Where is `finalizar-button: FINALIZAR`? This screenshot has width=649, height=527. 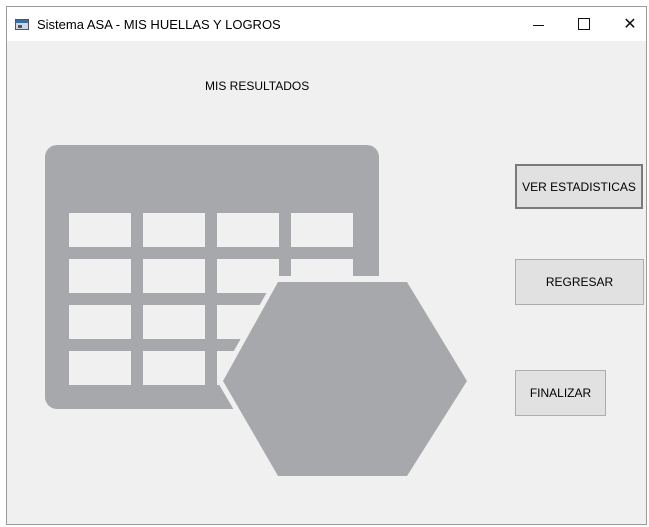
finalizar-button: FINALIZAR is located at coordinates (560, 393).